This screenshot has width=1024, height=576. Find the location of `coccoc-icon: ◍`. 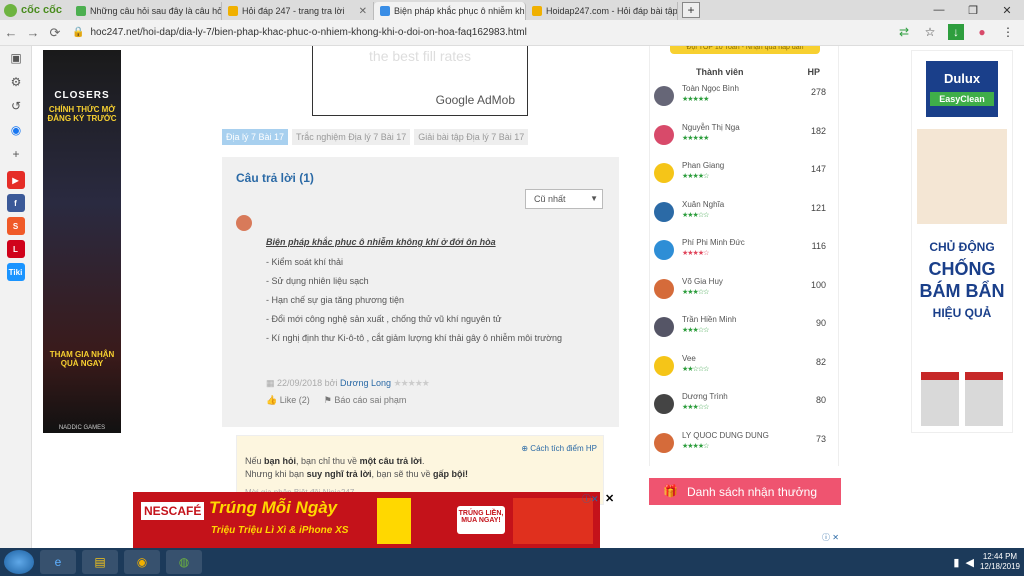

coccoc-icon: ◍ is located at coordinates (184, 562).